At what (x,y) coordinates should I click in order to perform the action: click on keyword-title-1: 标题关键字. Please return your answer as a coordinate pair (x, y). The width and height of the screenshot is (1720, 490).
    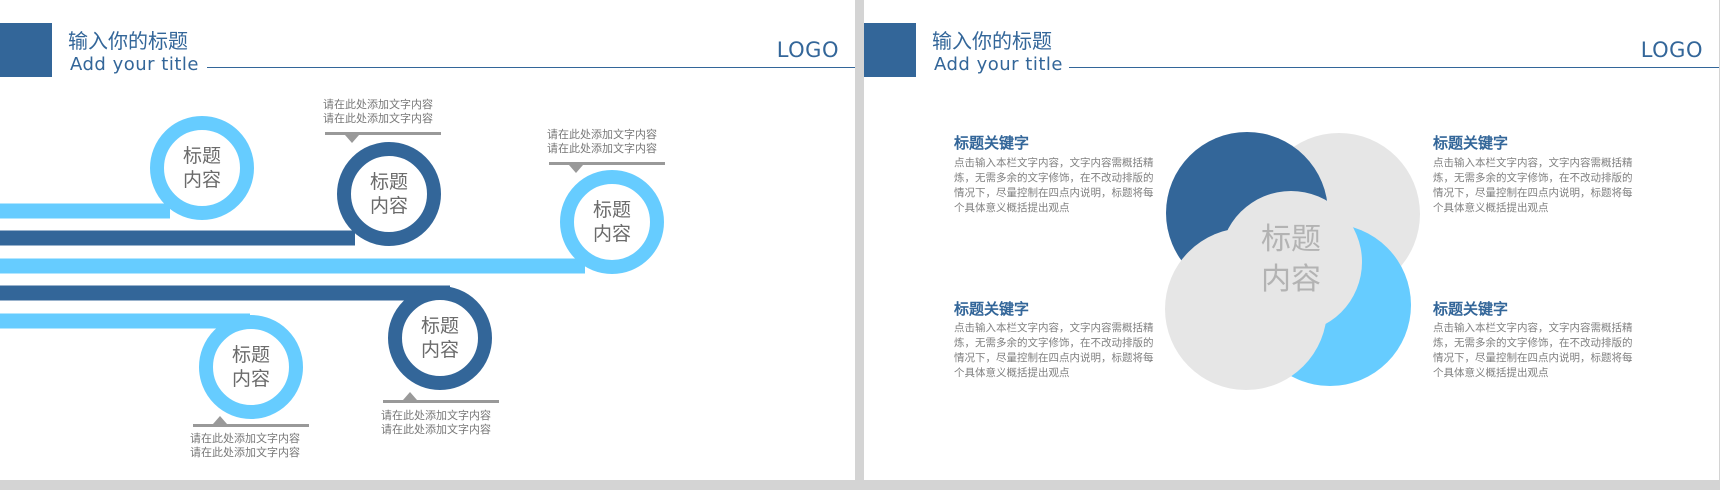
    Looking at the image, I should click on (992, 143).